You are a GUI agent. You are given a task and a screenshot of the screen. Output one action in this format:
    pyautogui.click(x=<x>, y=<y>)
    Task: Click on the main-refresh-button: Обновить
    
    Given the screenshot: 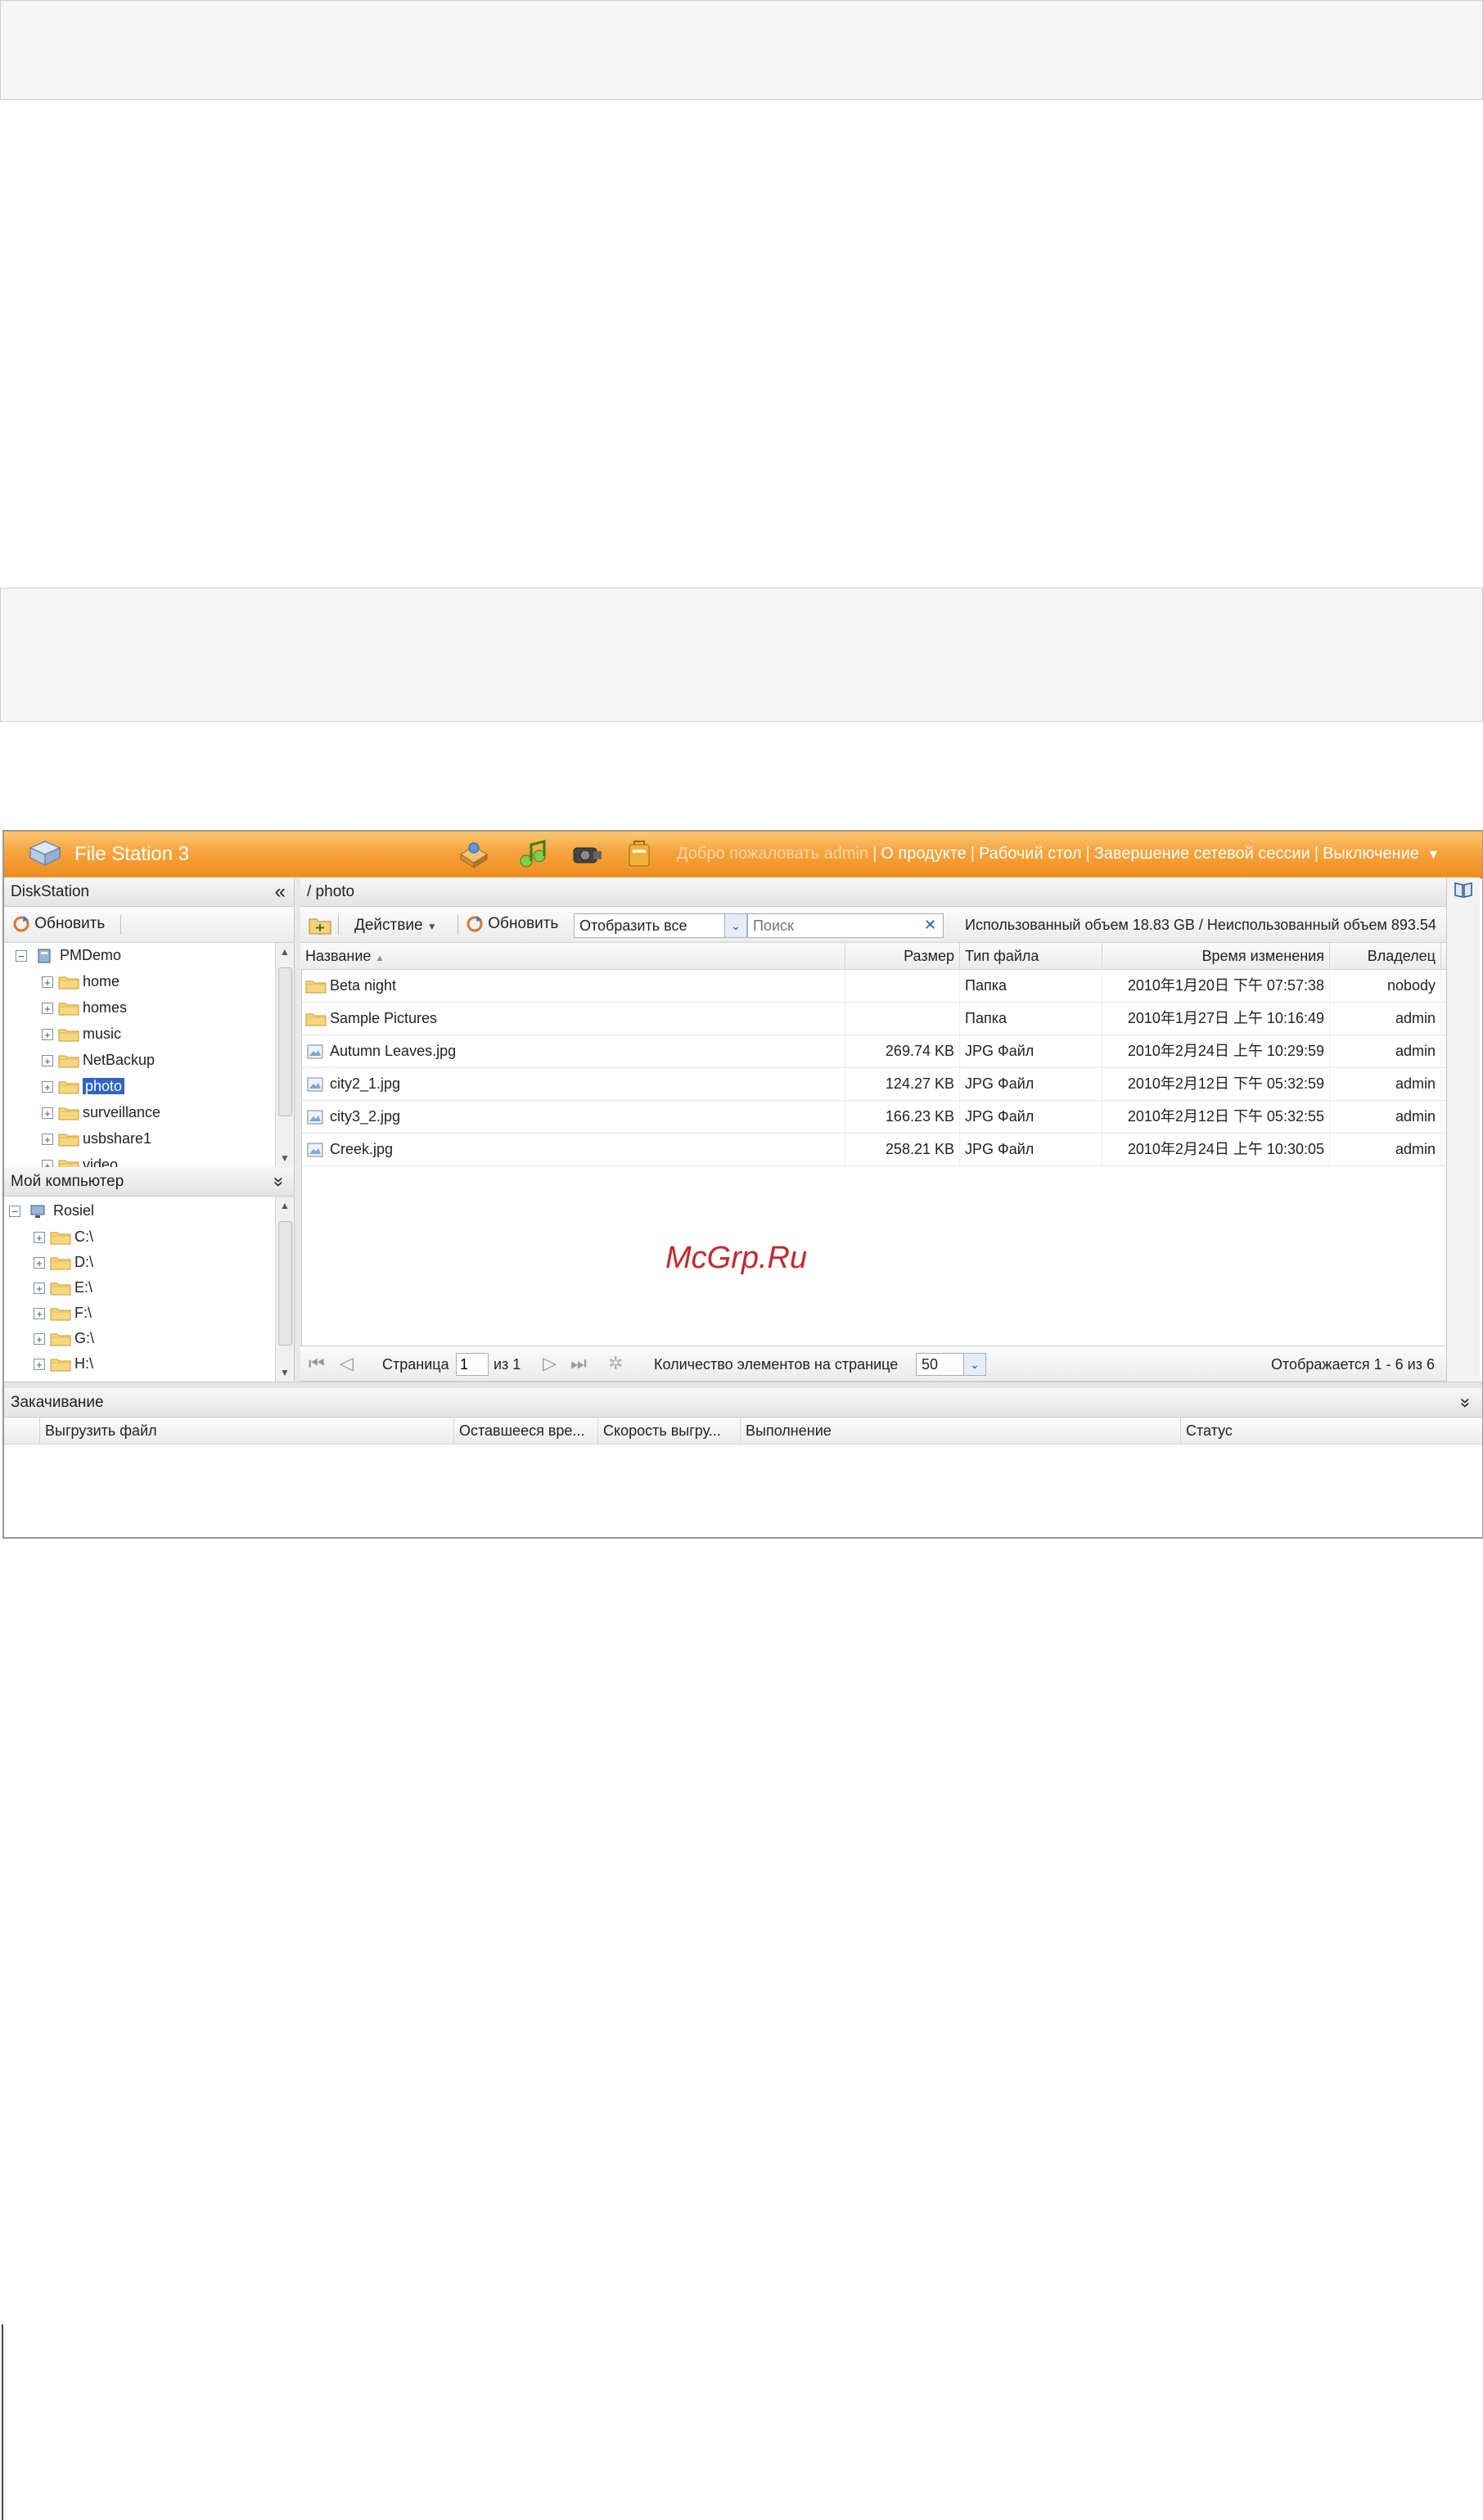 What is the action you would take?
    pyautogui.click(x=512, y=924)
    